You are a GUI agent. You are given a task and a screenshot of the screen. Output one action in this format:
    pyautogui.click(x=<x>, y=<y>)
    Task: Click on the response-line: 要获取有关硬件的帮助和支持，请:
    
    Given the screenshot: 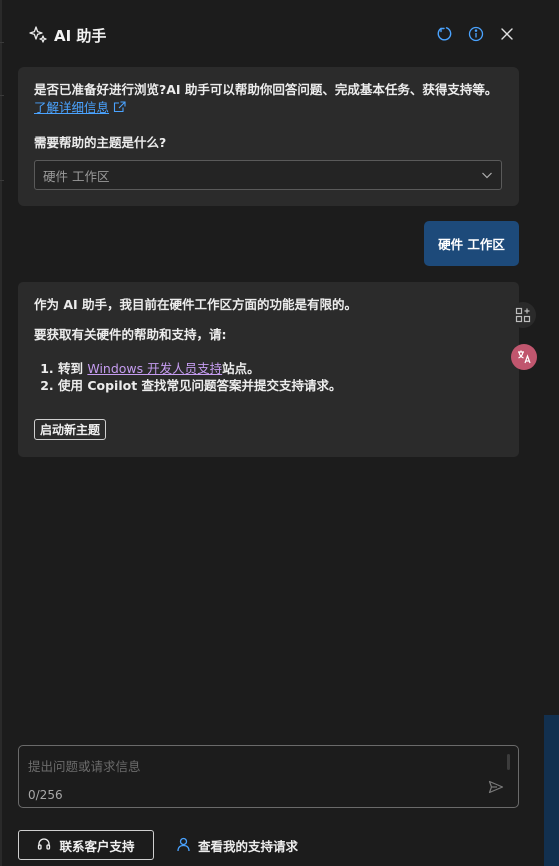 What is the action you would take?
    pyautogui.click(x=130, y=334)
    